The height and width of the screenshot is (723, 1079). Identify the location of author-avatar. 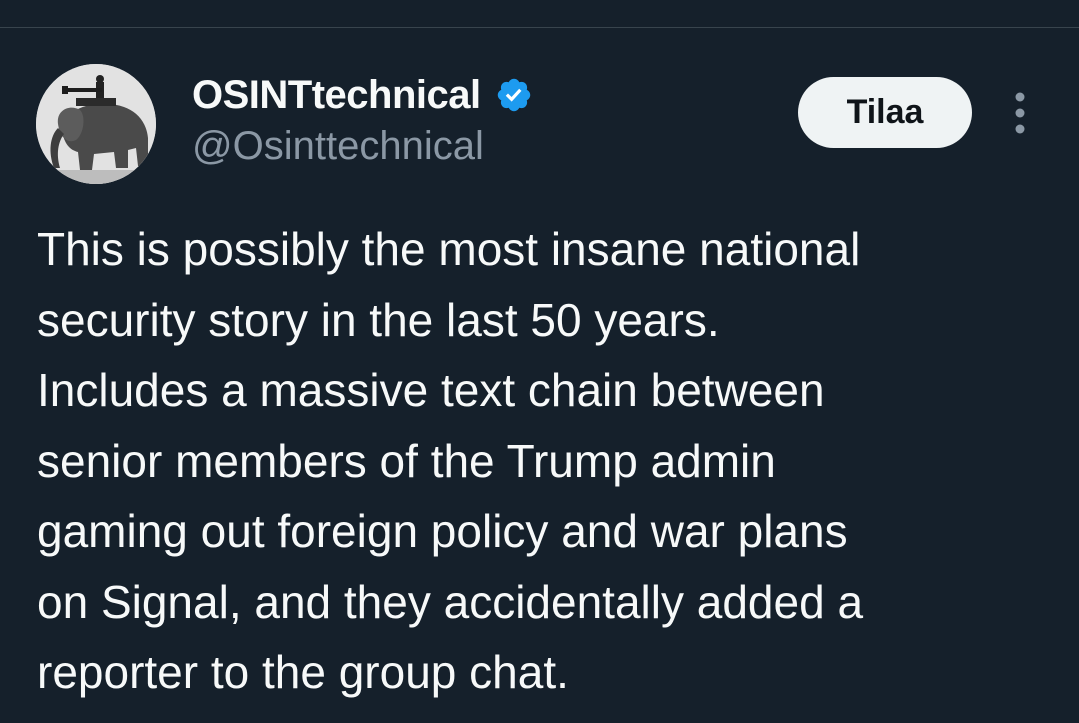
(96, 124).